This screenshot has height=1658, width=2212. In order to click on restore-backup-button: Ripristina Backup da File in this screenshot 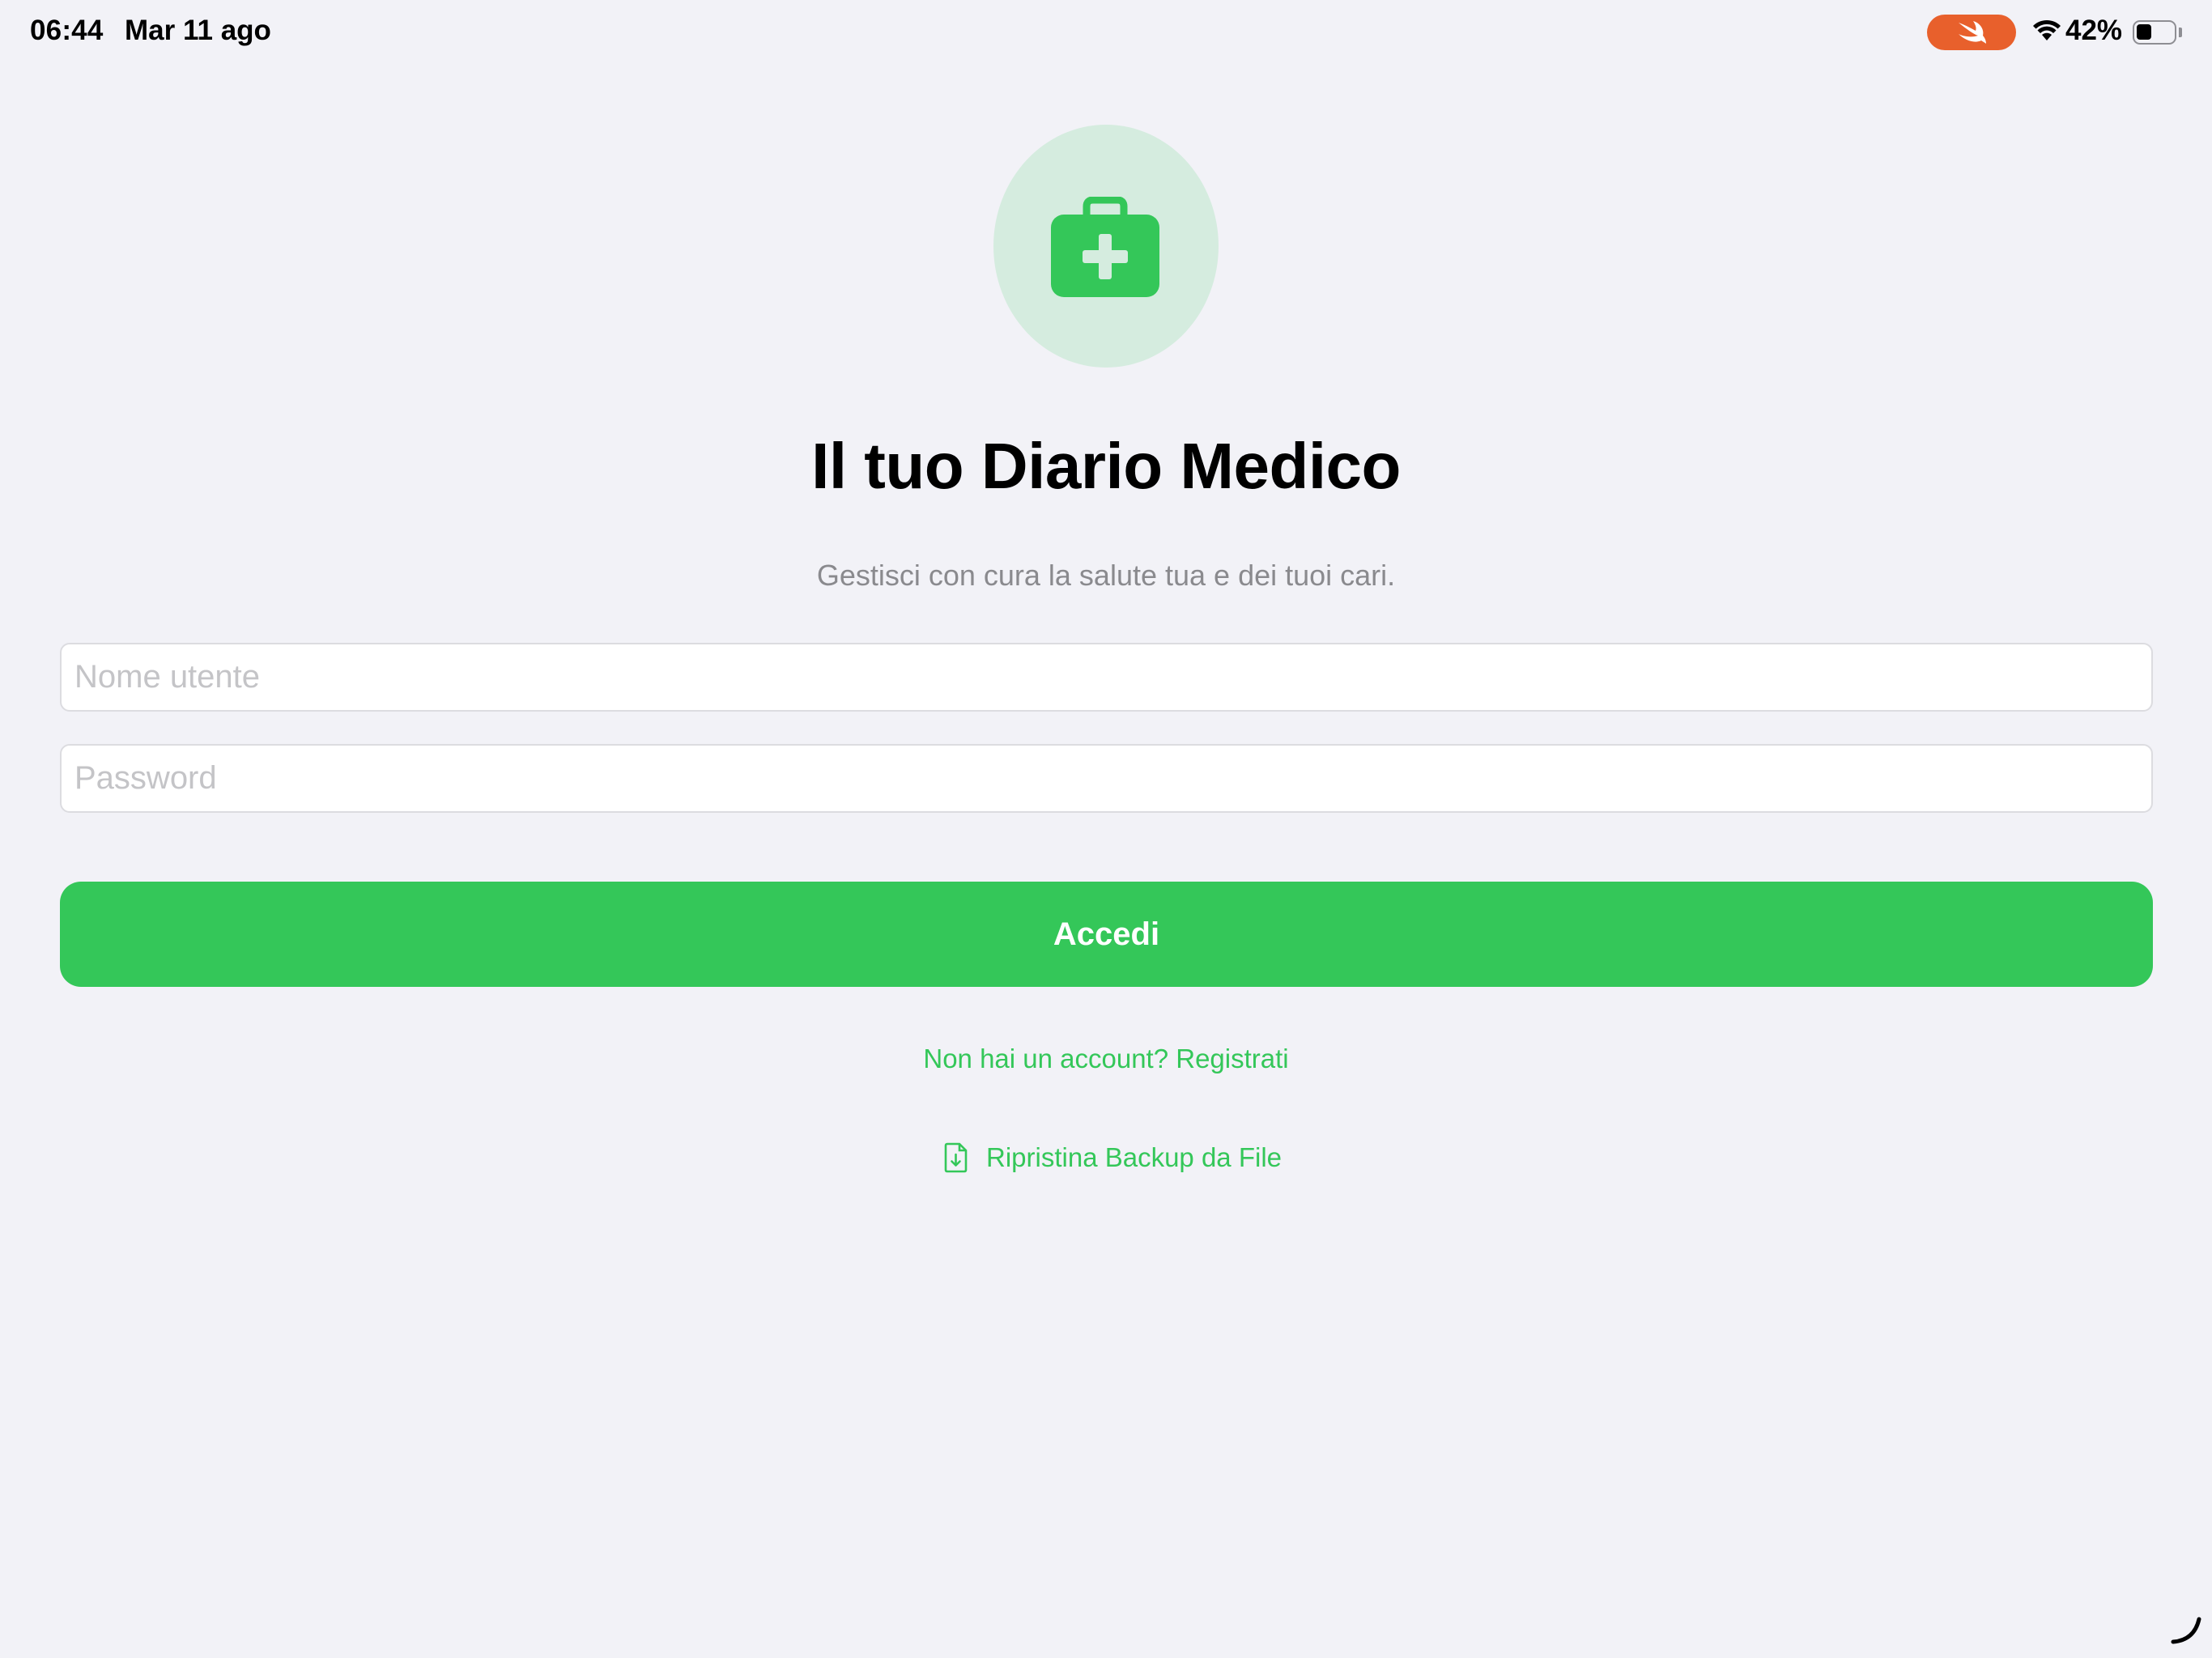, I will do `click(1113, 1157)`.